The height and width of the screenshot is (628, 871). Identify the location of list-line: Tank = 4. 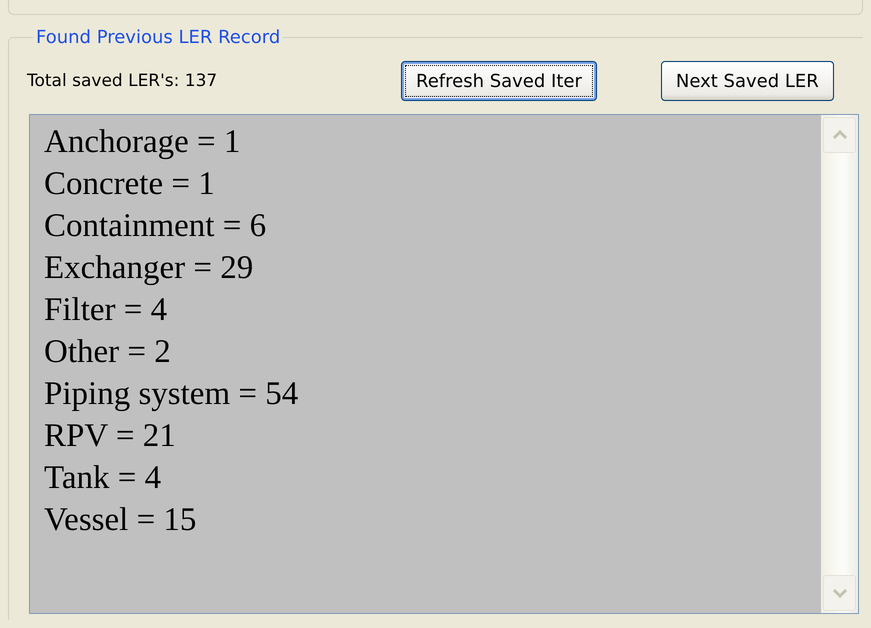
(103, 478).